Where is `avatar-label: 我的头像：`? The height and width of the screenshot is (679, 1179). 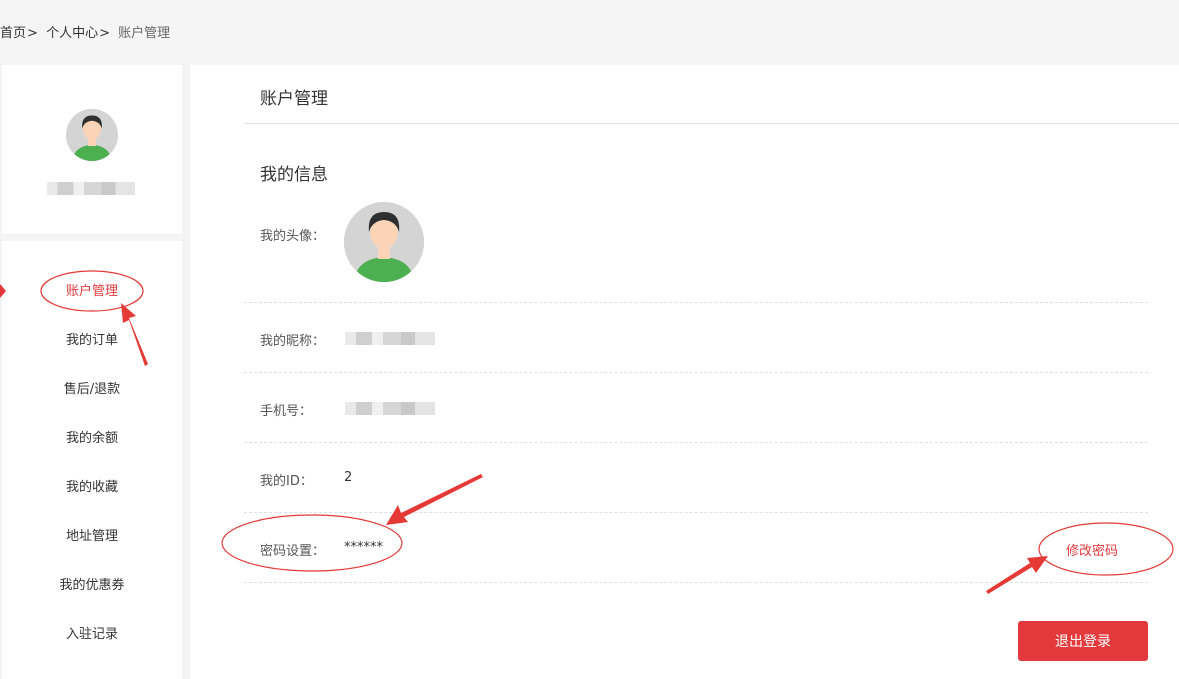 avatar-label: 我的头像： is located at coordinates (293, 236).